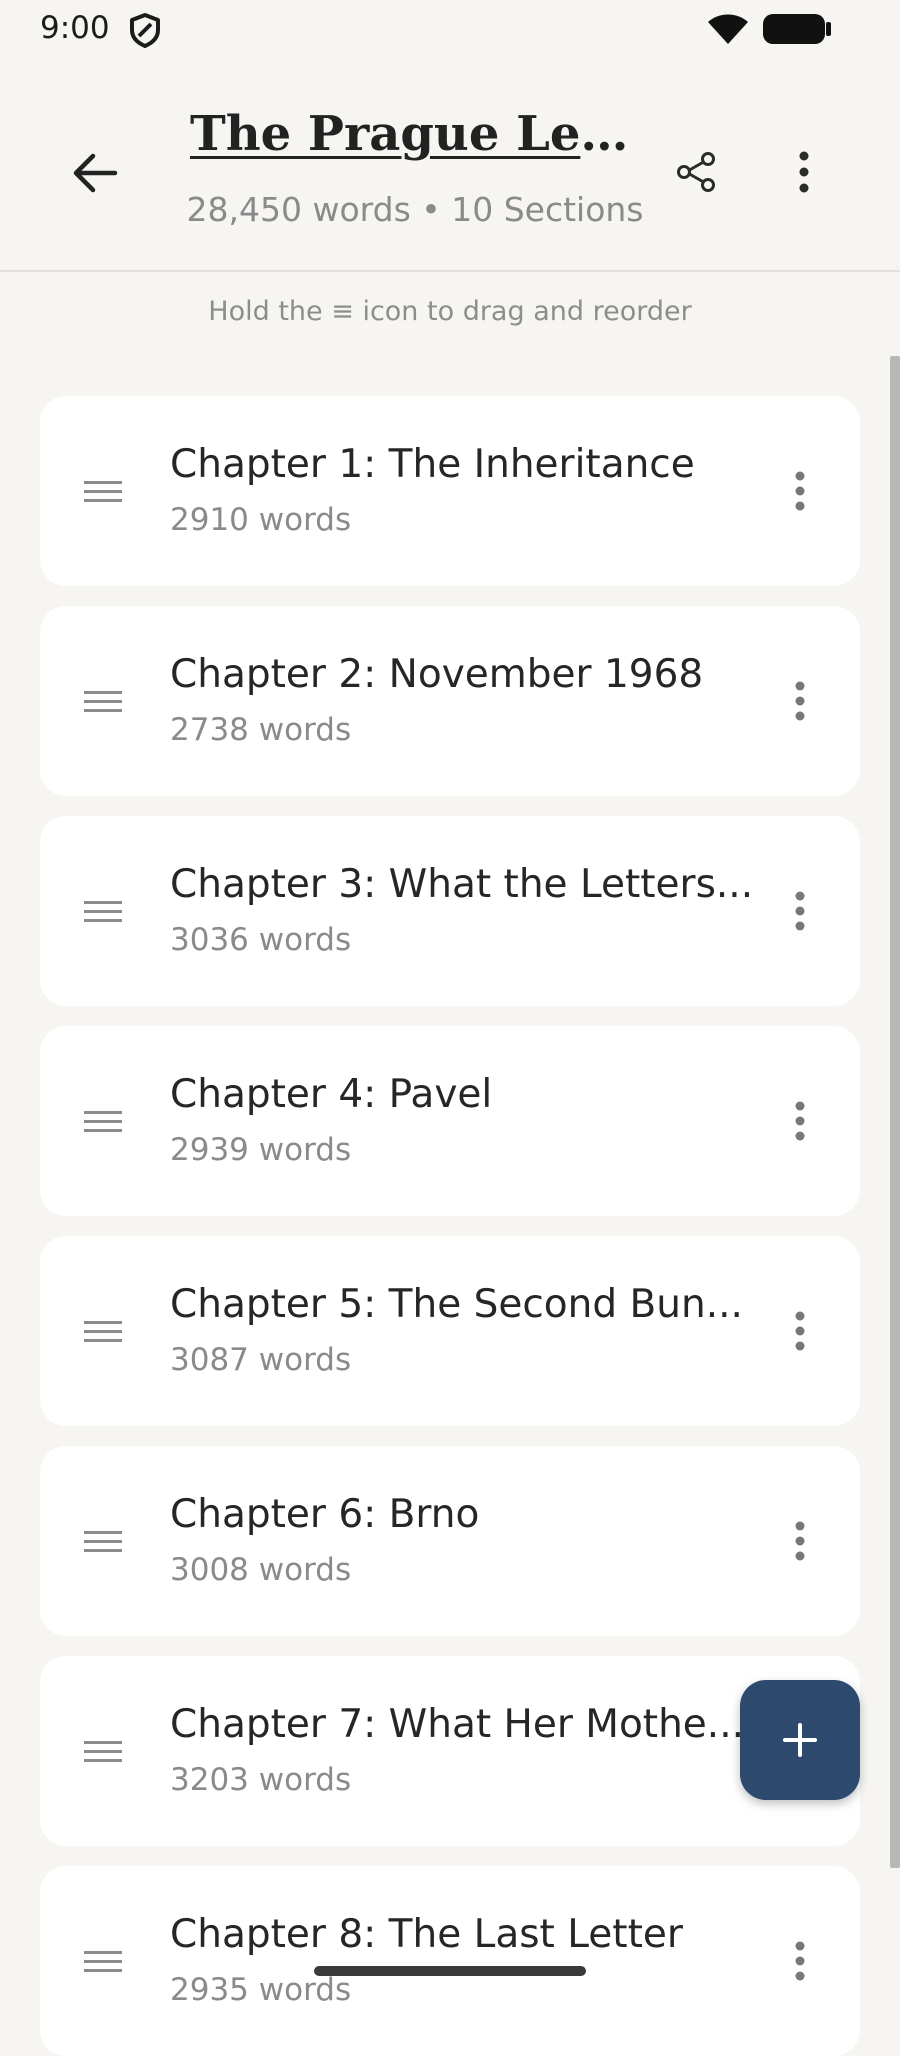 The height and width of the screenshot is (2056, 900). I want to click on status-time: 9:00, so click(75, 28).